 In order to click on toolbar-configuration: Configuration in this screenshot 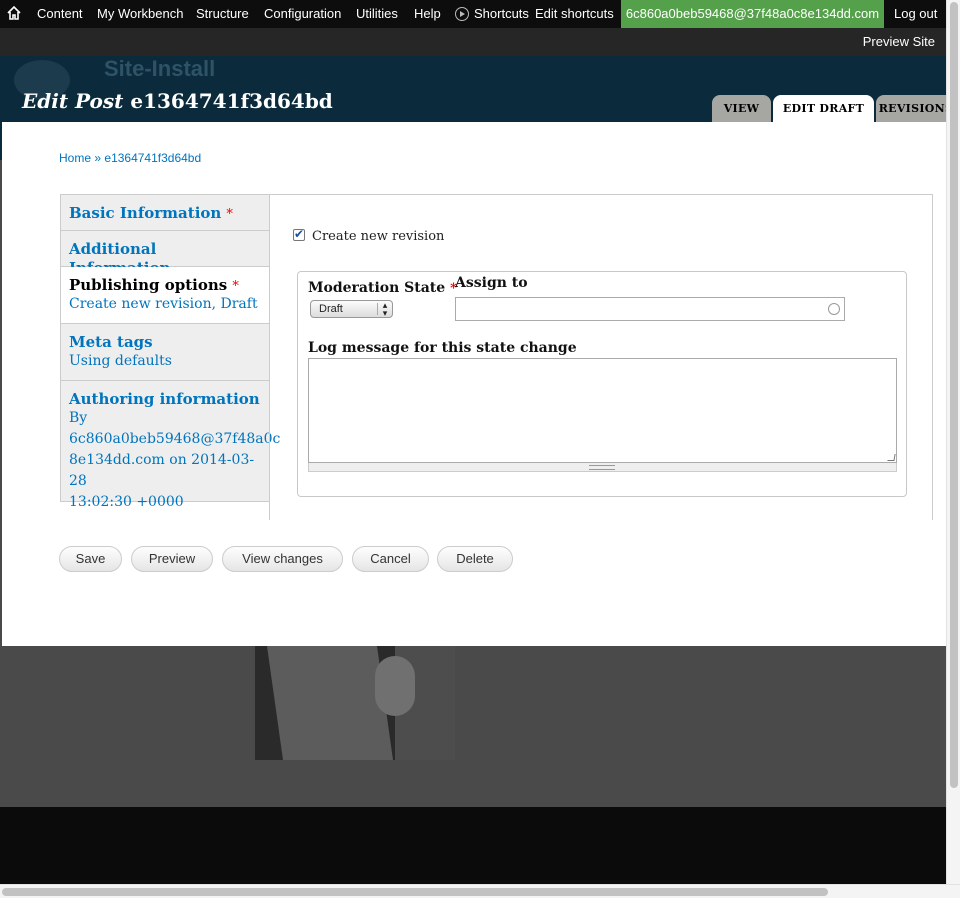, I will do `click(302, 13)`.